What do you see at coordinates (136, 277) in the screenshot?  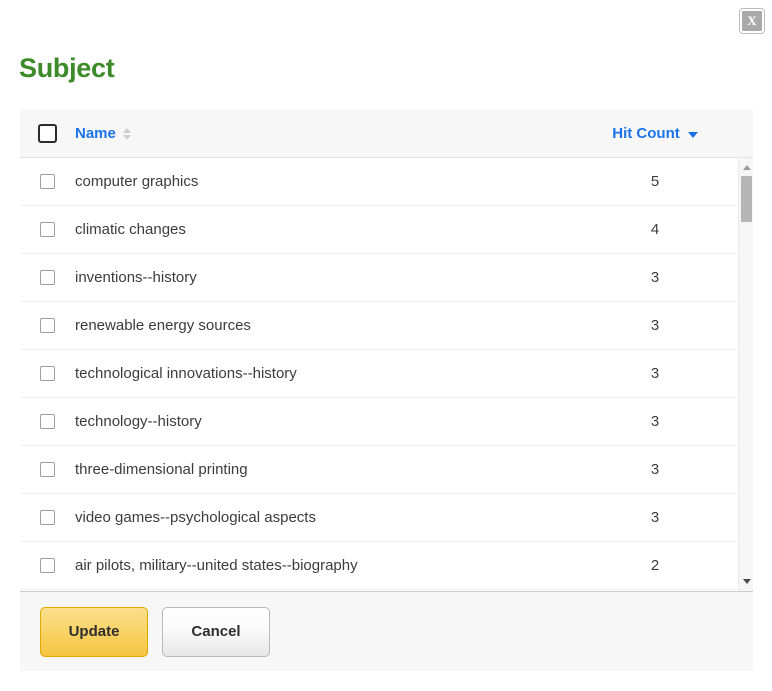 I see `row-name-label: inventions--history` at bounding box center [136, 277].